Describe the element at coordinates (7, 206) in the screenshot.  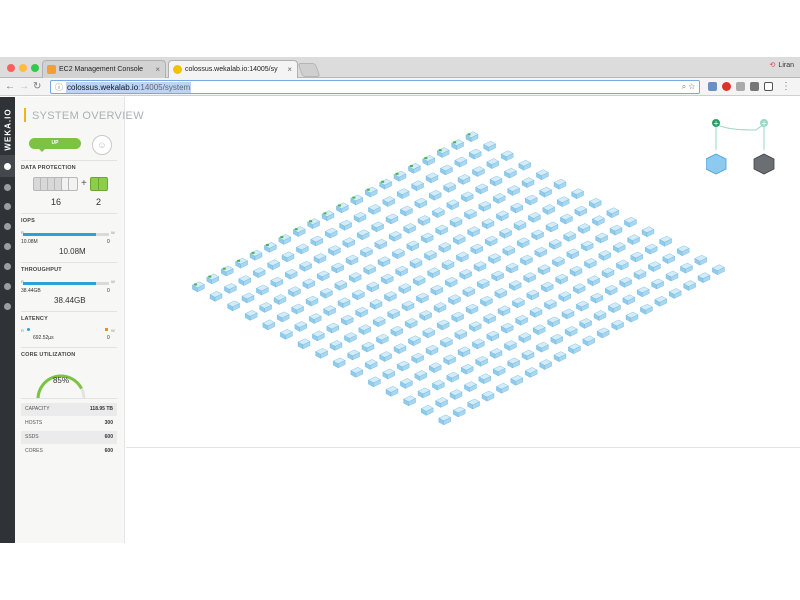
I see `host-nav-icon` at that location.